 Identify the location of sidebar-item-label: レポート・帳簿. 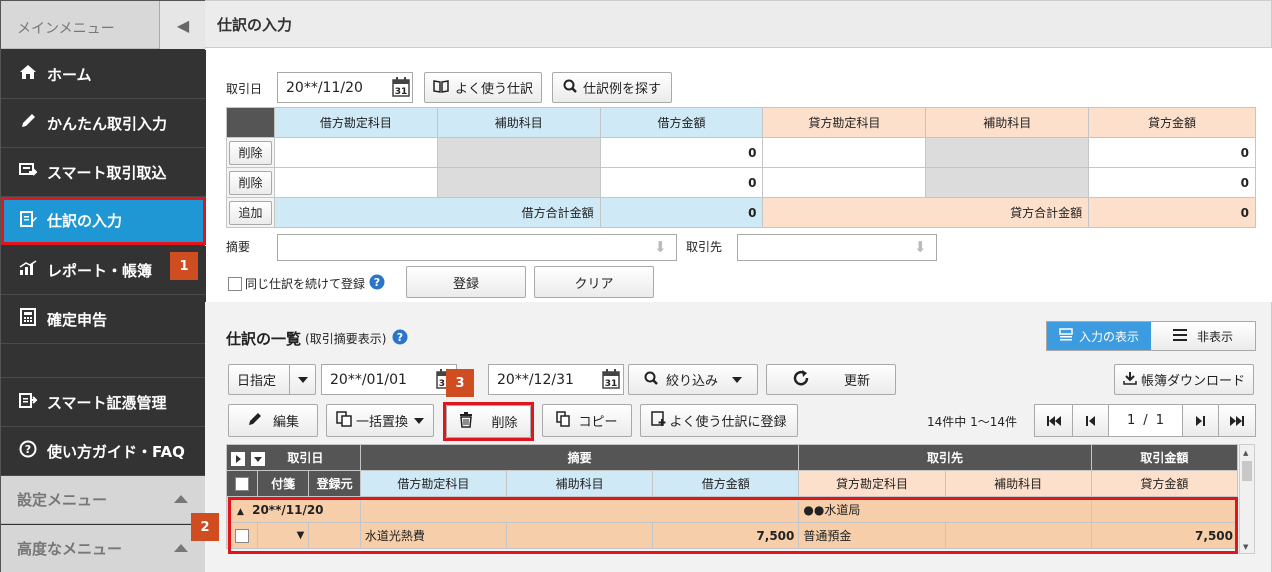
(100, 270).